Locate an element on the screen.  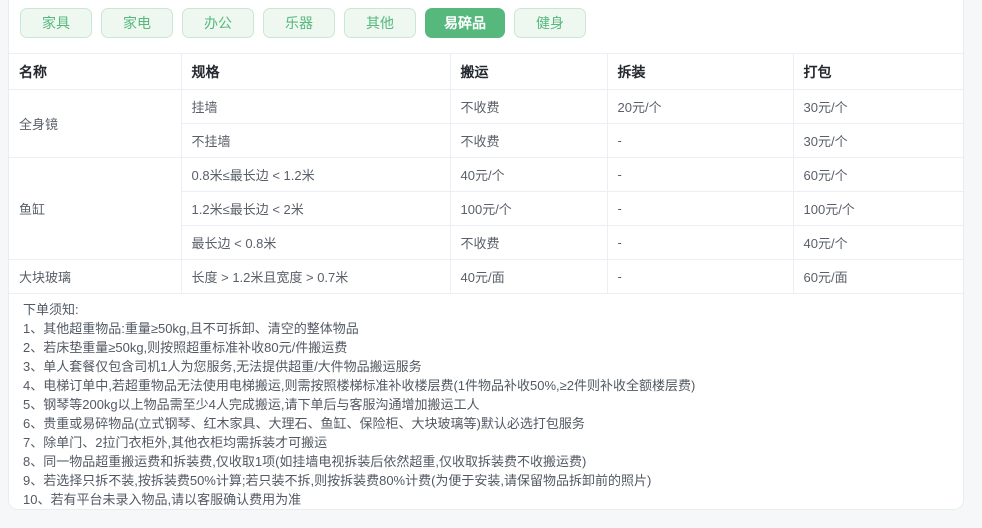
note-item: 3、单人套餐仅包含司机1人为您服务,无法提供超重/大件物品搬运服务 is located at coordinates (222, 366).